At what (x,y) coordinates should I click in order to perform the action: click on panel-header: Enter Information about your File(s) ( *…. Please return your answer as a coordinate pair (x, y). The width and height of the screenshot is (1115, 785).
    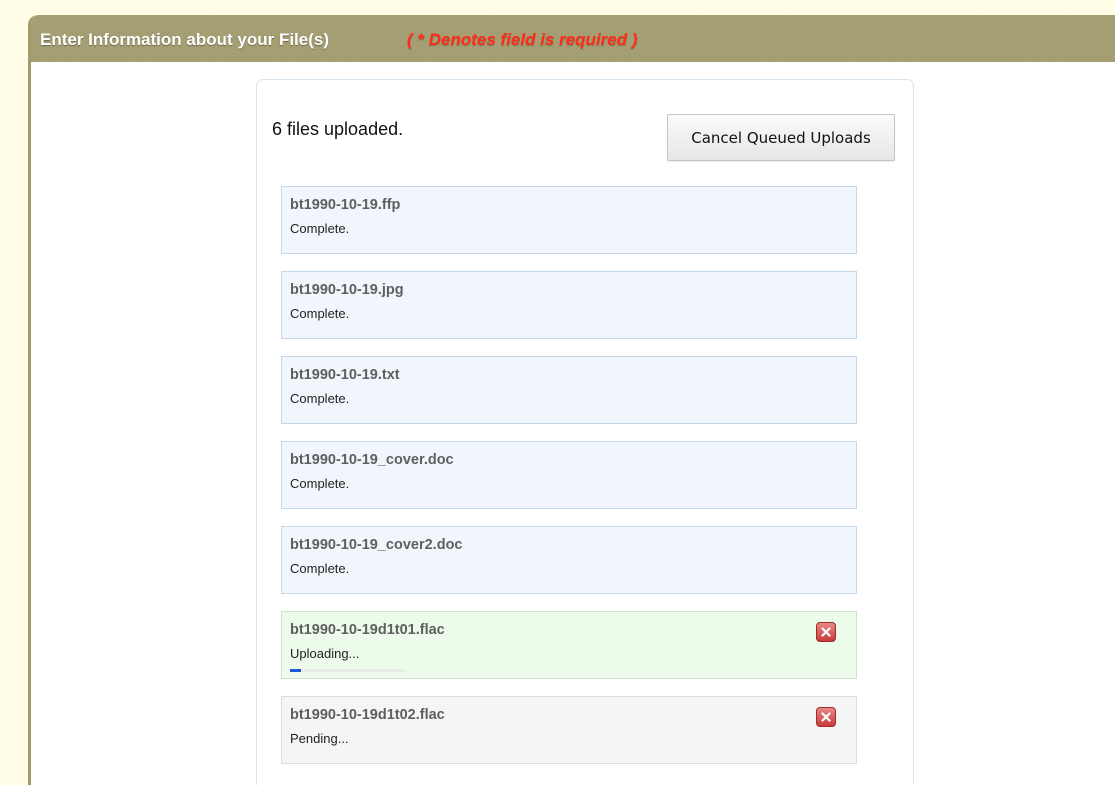
    Looking at the image, I should click on (573, 38).